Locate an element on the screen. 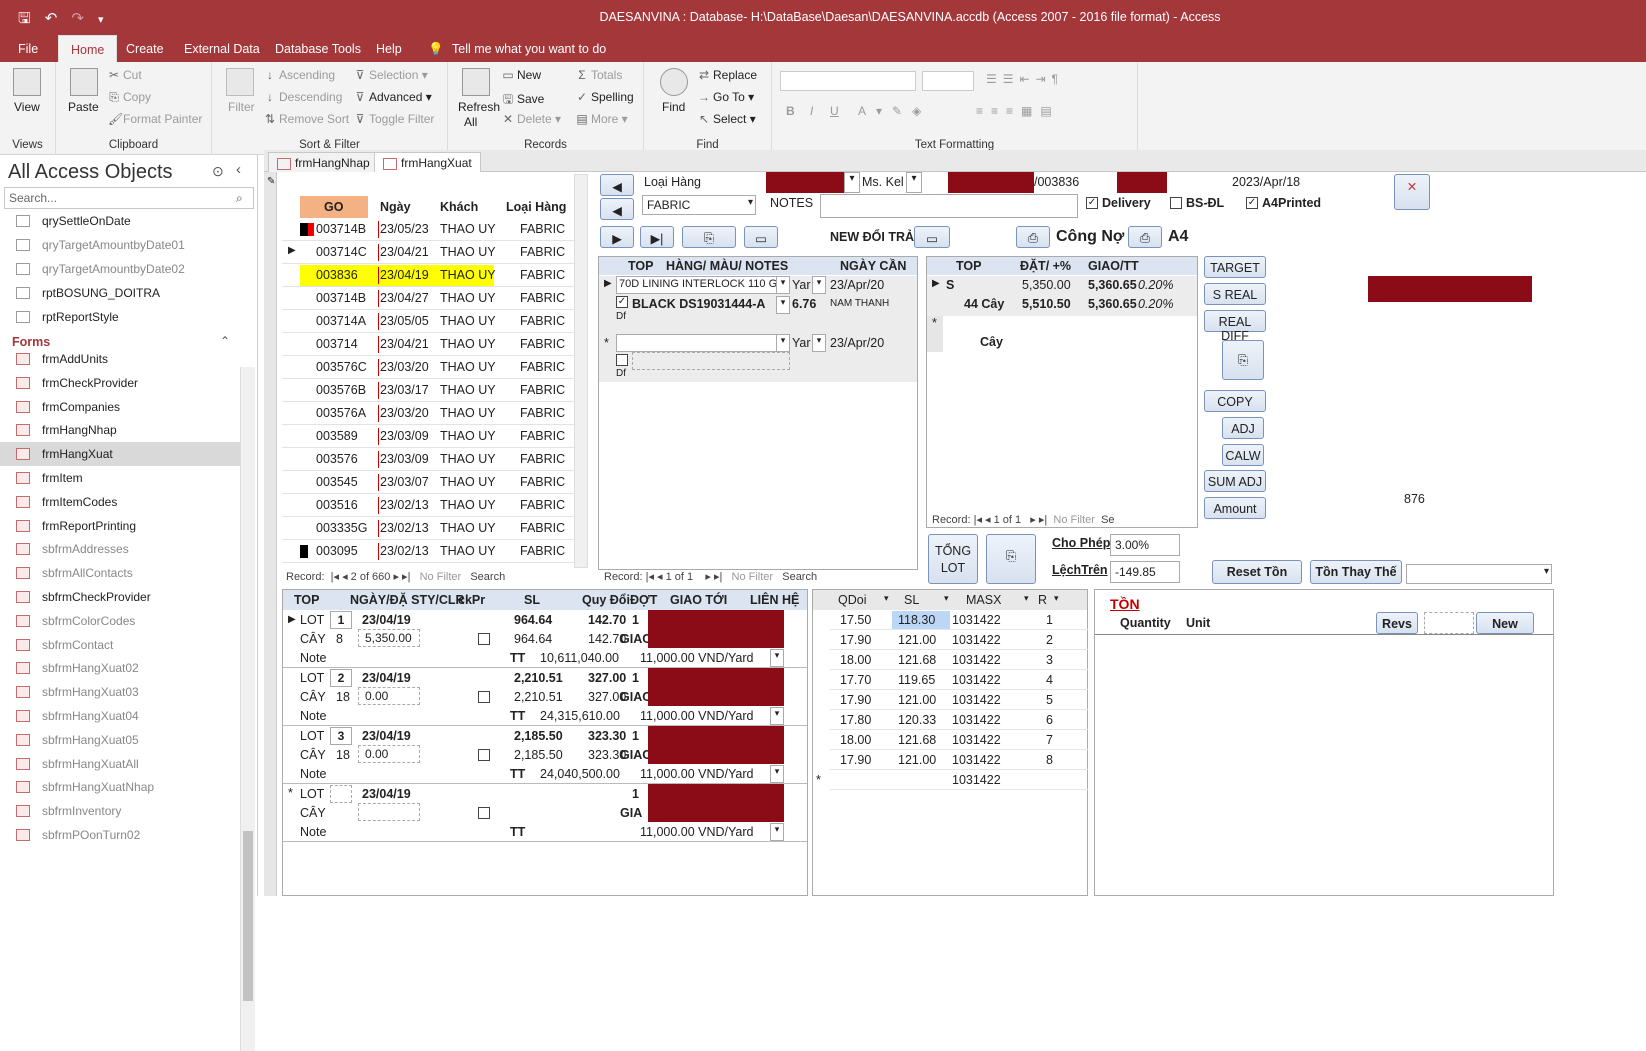 Image resolution: width=1646 pixels, height=1051 pixels. date-value: 2023/Apr/18 is located at coordinates (1266, 182).